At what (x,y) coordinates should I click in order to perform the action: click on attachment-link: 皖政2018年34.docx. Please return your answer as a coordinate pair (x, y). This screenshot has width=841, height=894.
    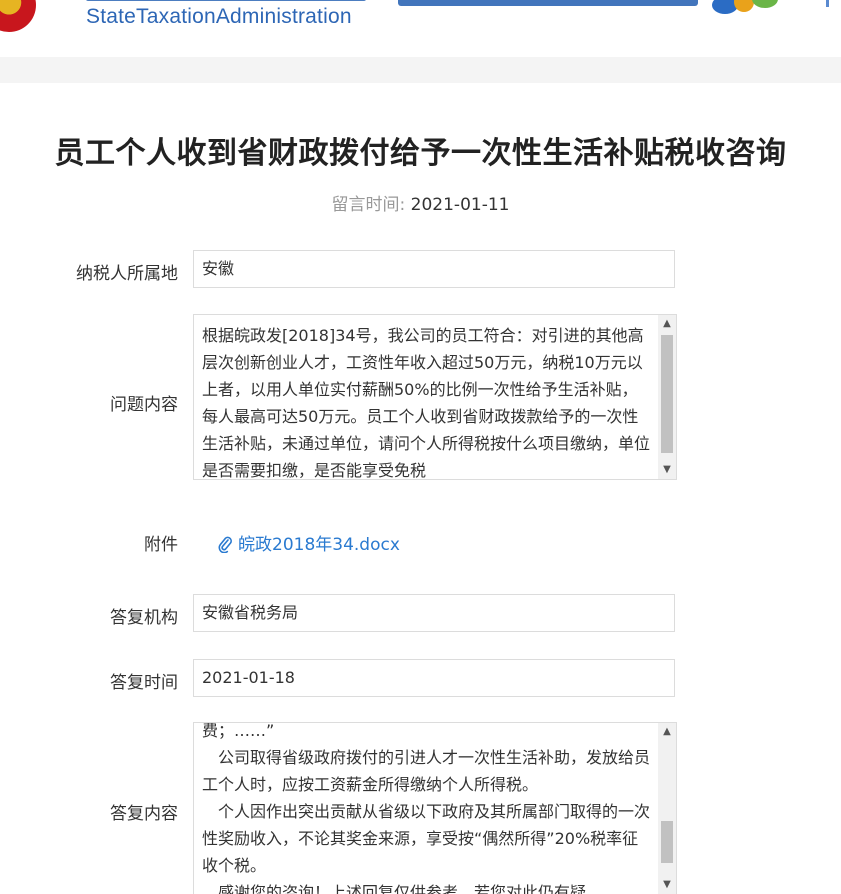
    Looking at the image, I should click on (309, 542).